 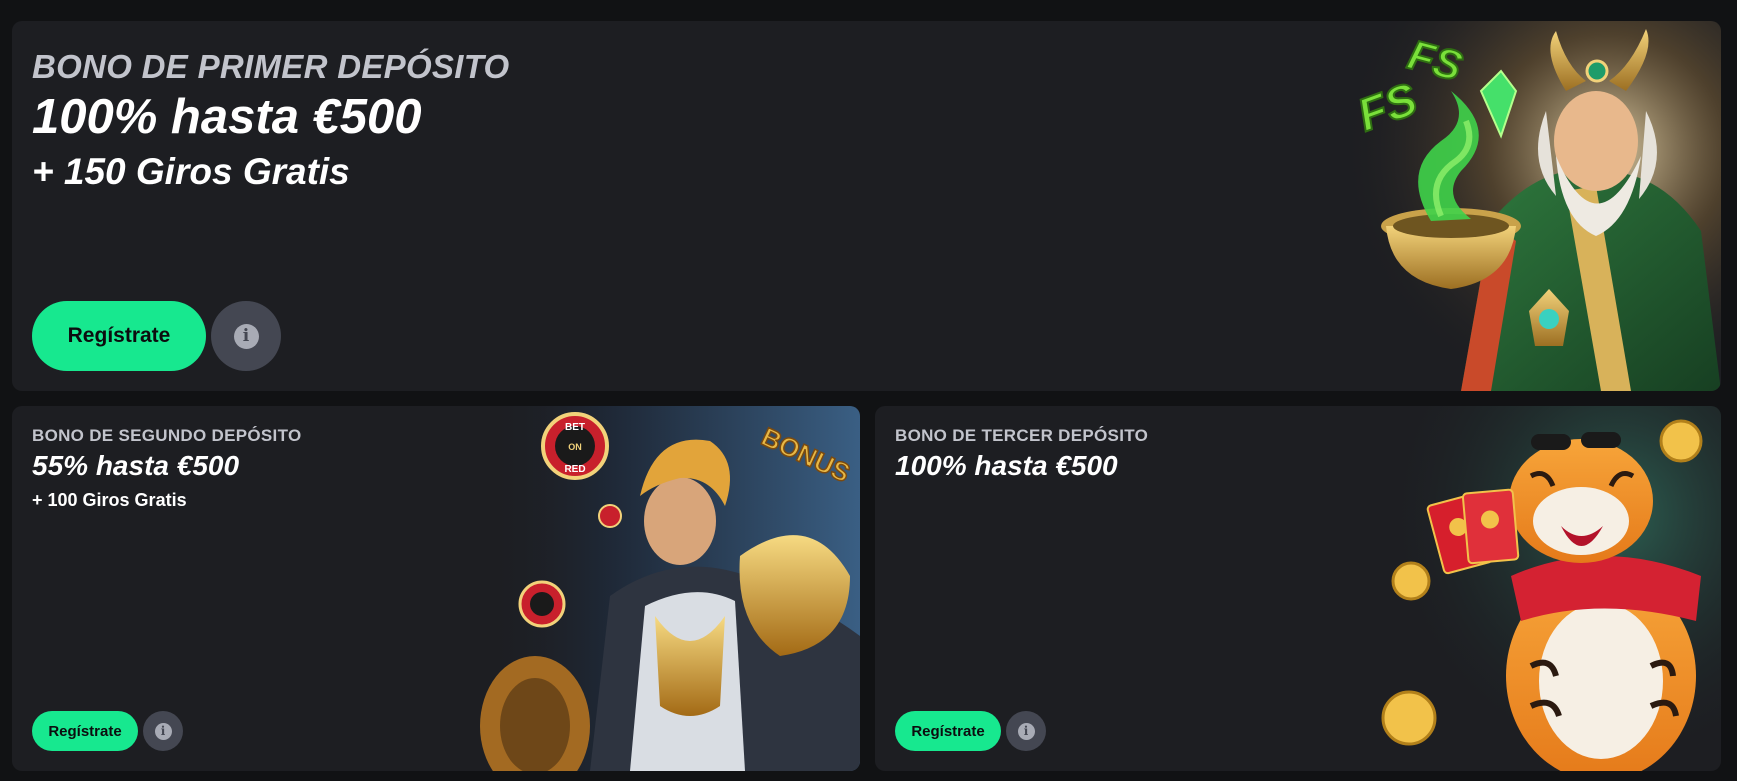 I want to click on knight-character-illustration: BET ON RED BONUS, so click(x=670, y=588).